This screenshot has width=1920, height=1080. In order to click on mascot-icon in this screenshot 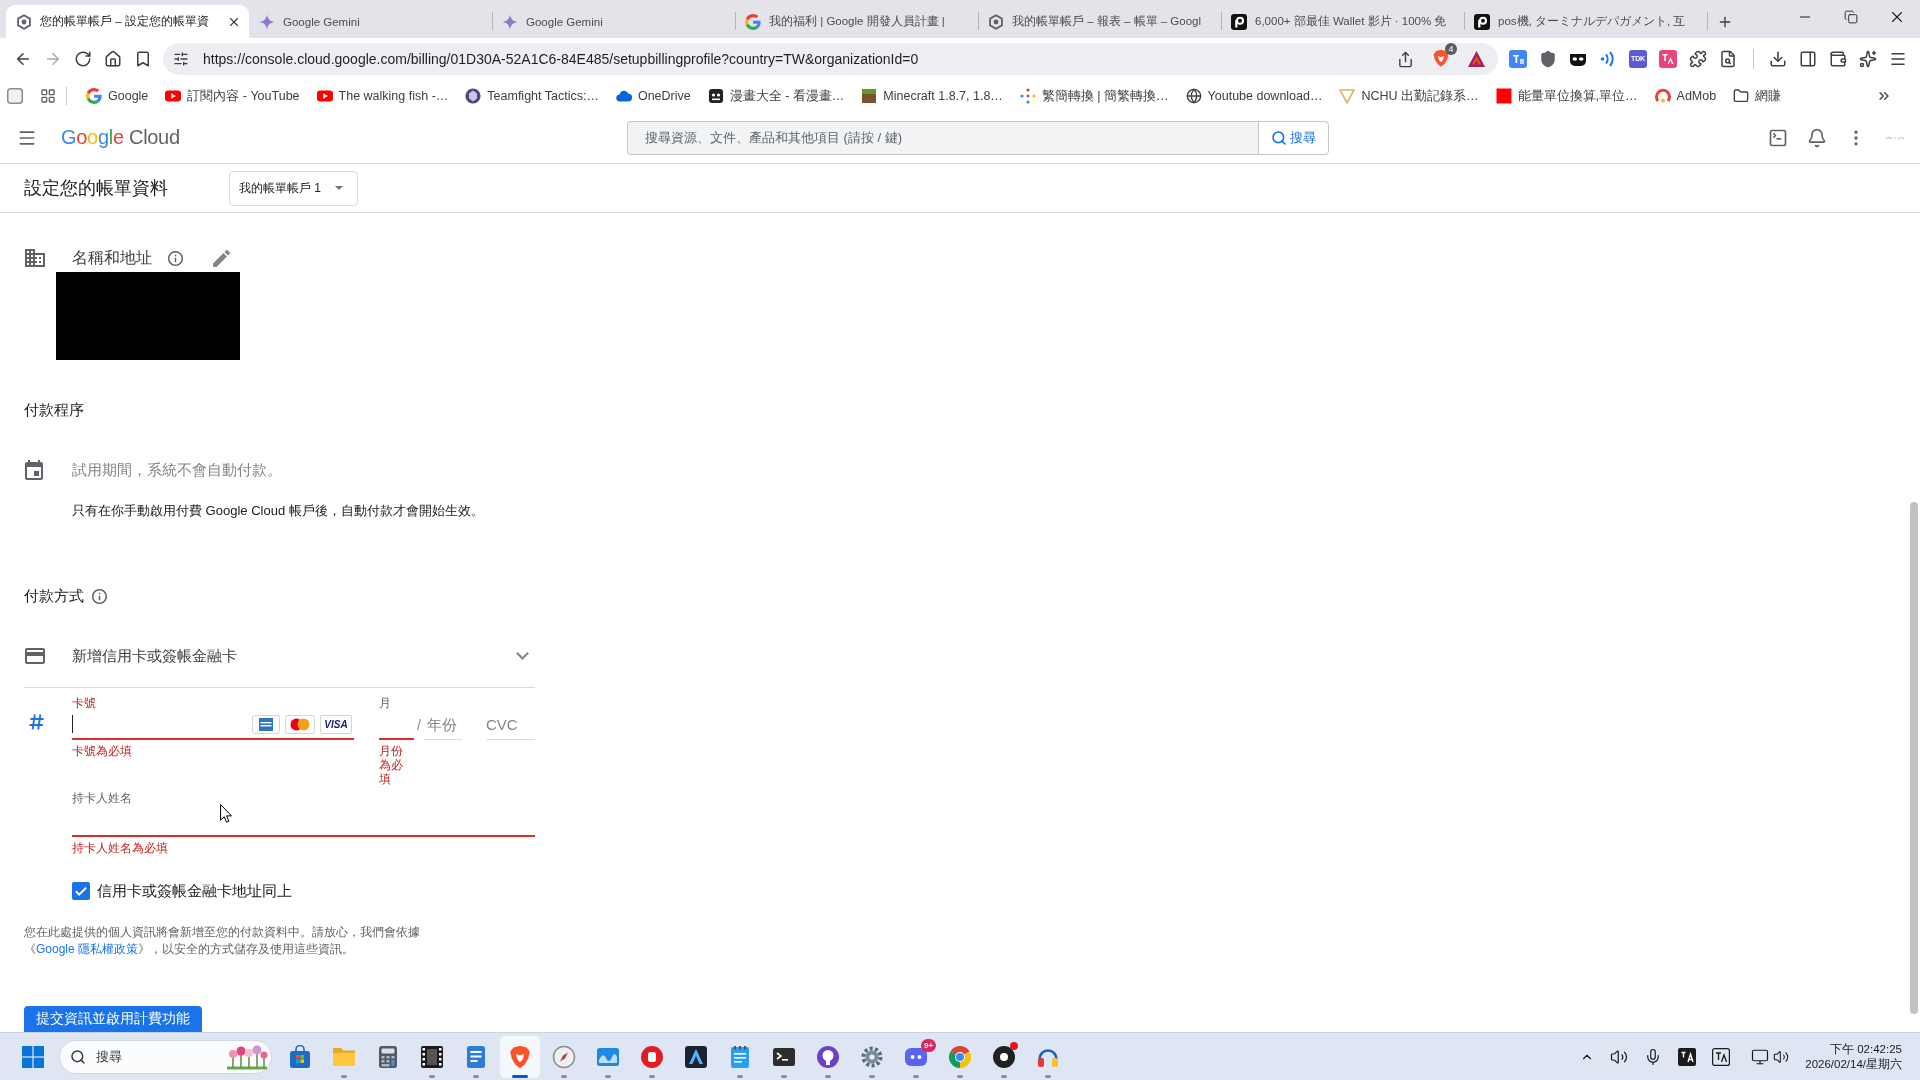, I will do `click(715, 96)`.